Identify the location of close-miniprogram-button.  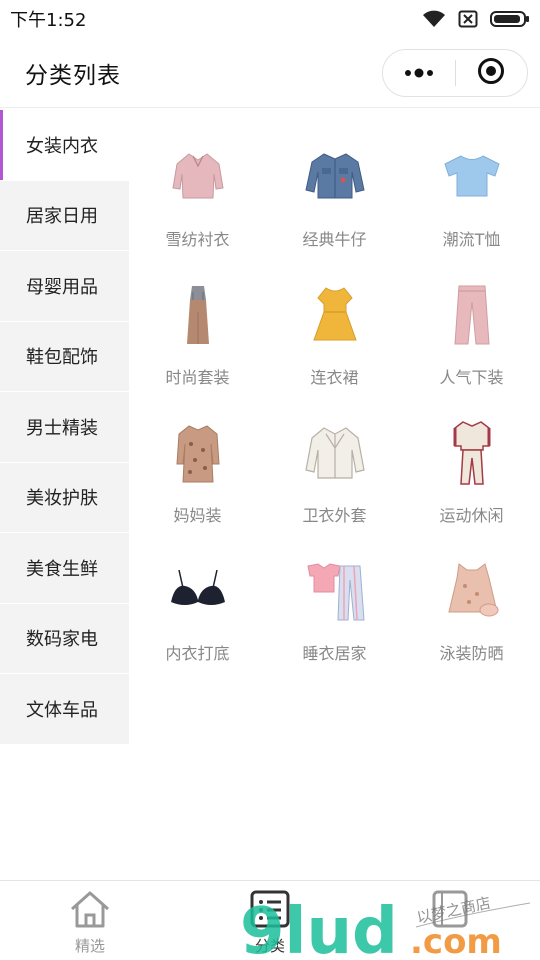
(492, 73).